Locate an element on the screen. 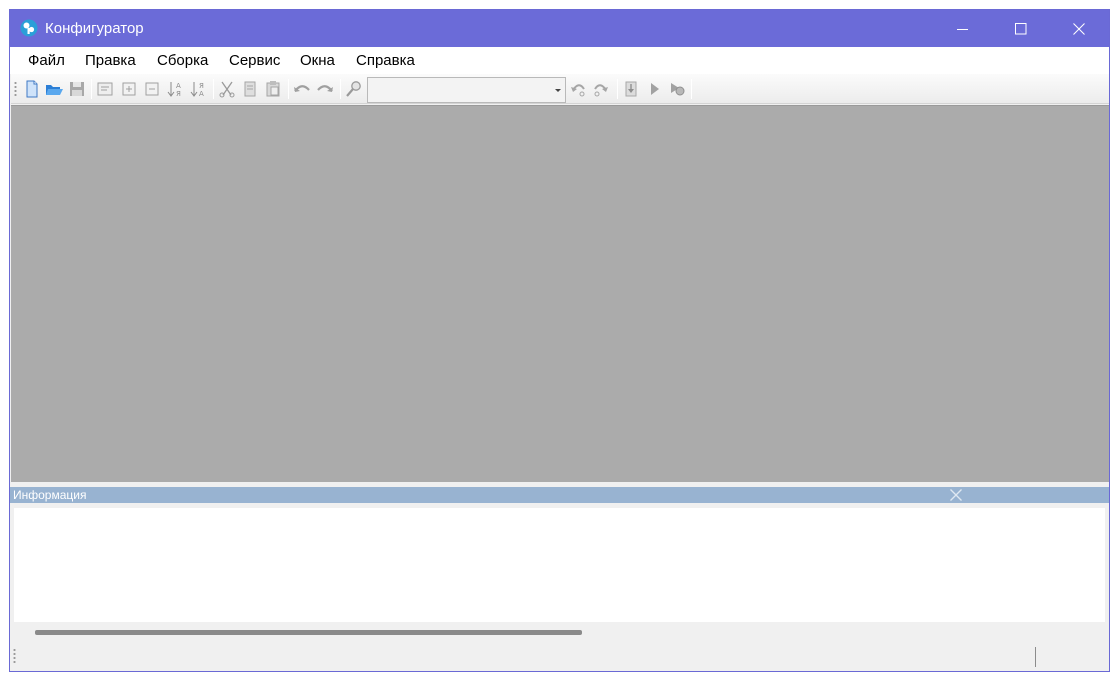 This screenshot has width=1119, height=681. menu-build: Сборка is located at coordinates (182, 61).